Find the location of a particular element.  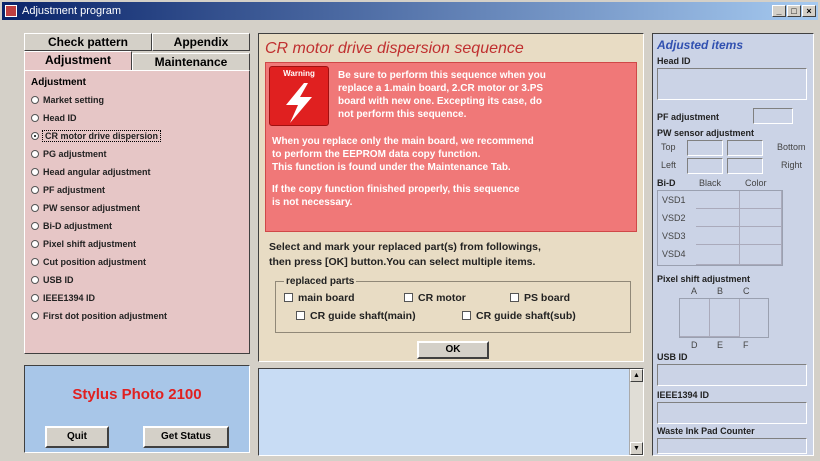

pixel-shift-cell is located at coordinates (725, 318).